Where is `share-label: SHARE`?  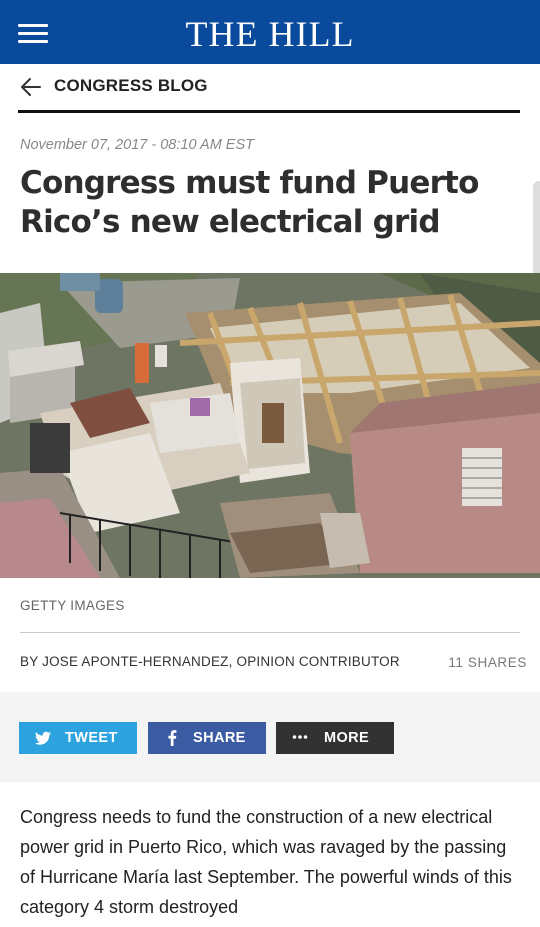 share-label: SHARE is located at coordinates (219, 738).